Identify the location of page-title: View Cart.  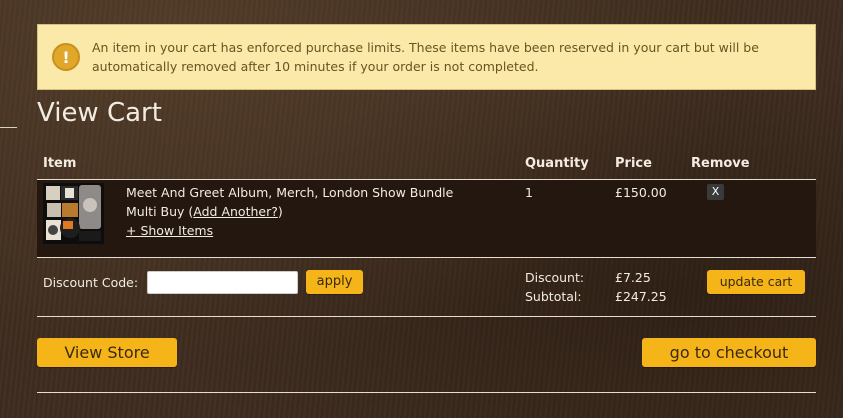
(99, 113).